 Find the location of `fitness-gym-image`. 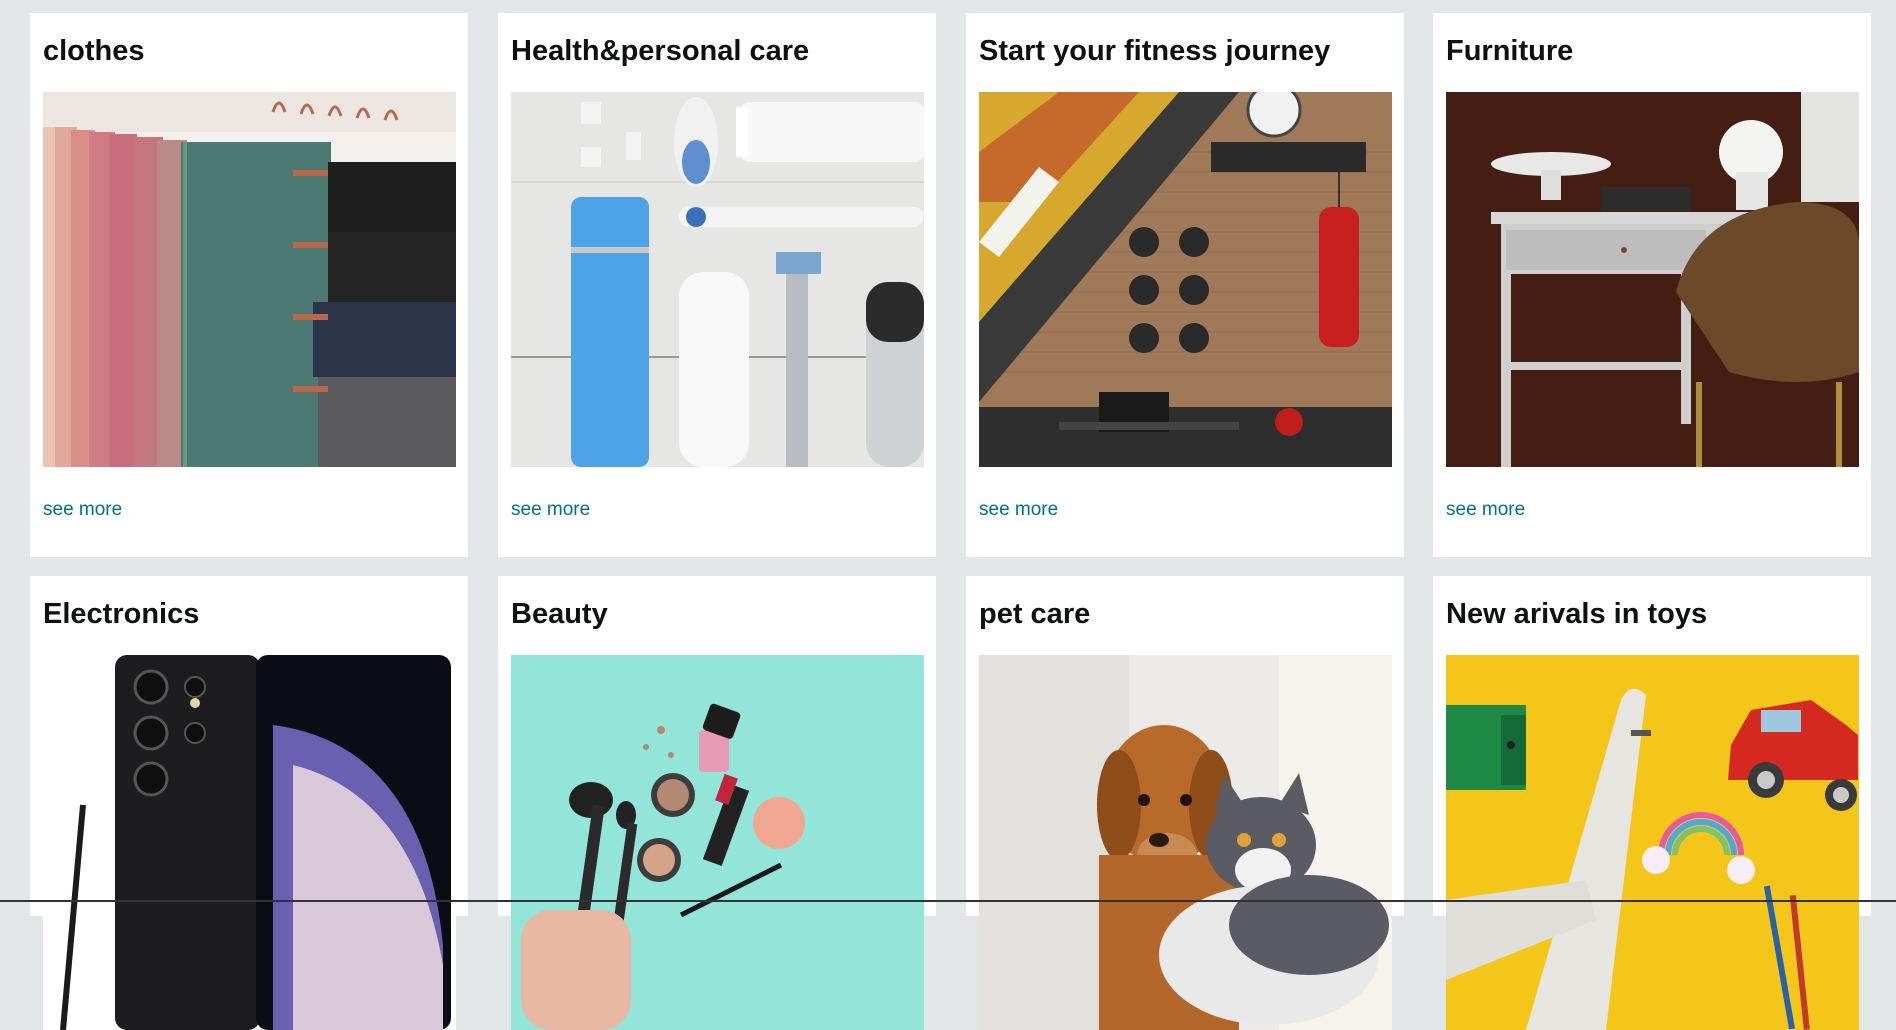

fitness-gym-image is located at coordinates (1185, 279).